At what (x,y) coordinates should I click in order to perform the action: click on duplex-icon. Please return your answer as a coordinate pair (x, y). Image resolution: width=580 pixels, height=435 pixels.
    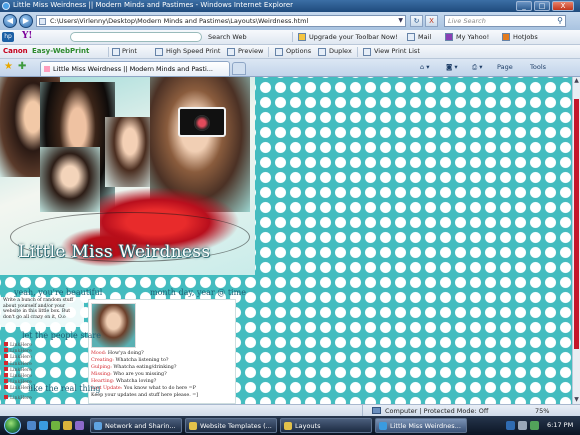
    Looking at the image, I should click on (322, 52).